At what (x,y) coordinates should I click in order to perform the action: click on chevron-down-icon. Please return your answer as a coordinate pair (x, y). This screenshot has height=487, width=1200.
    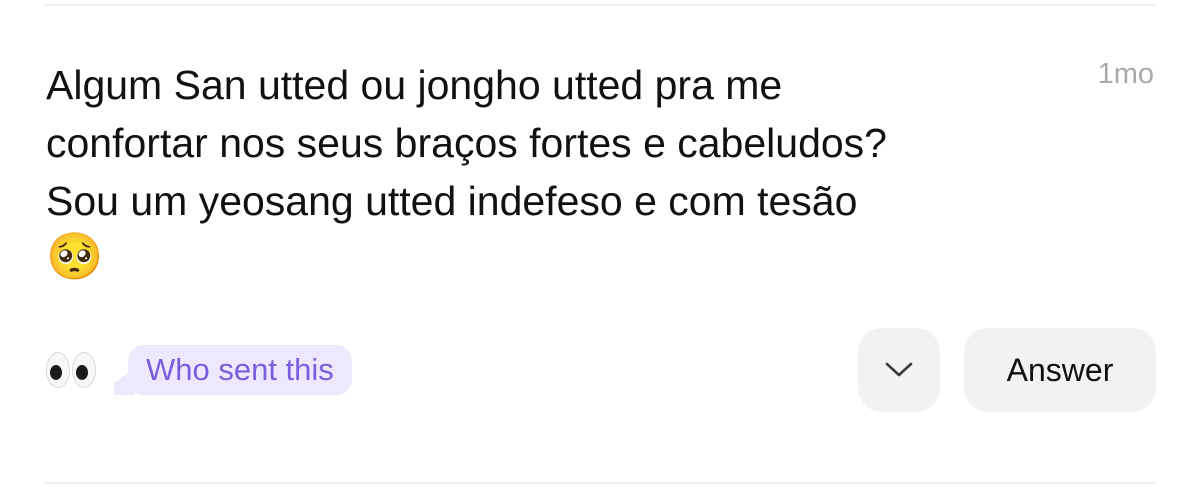
    Looking at the image, I should click on (899, 369).